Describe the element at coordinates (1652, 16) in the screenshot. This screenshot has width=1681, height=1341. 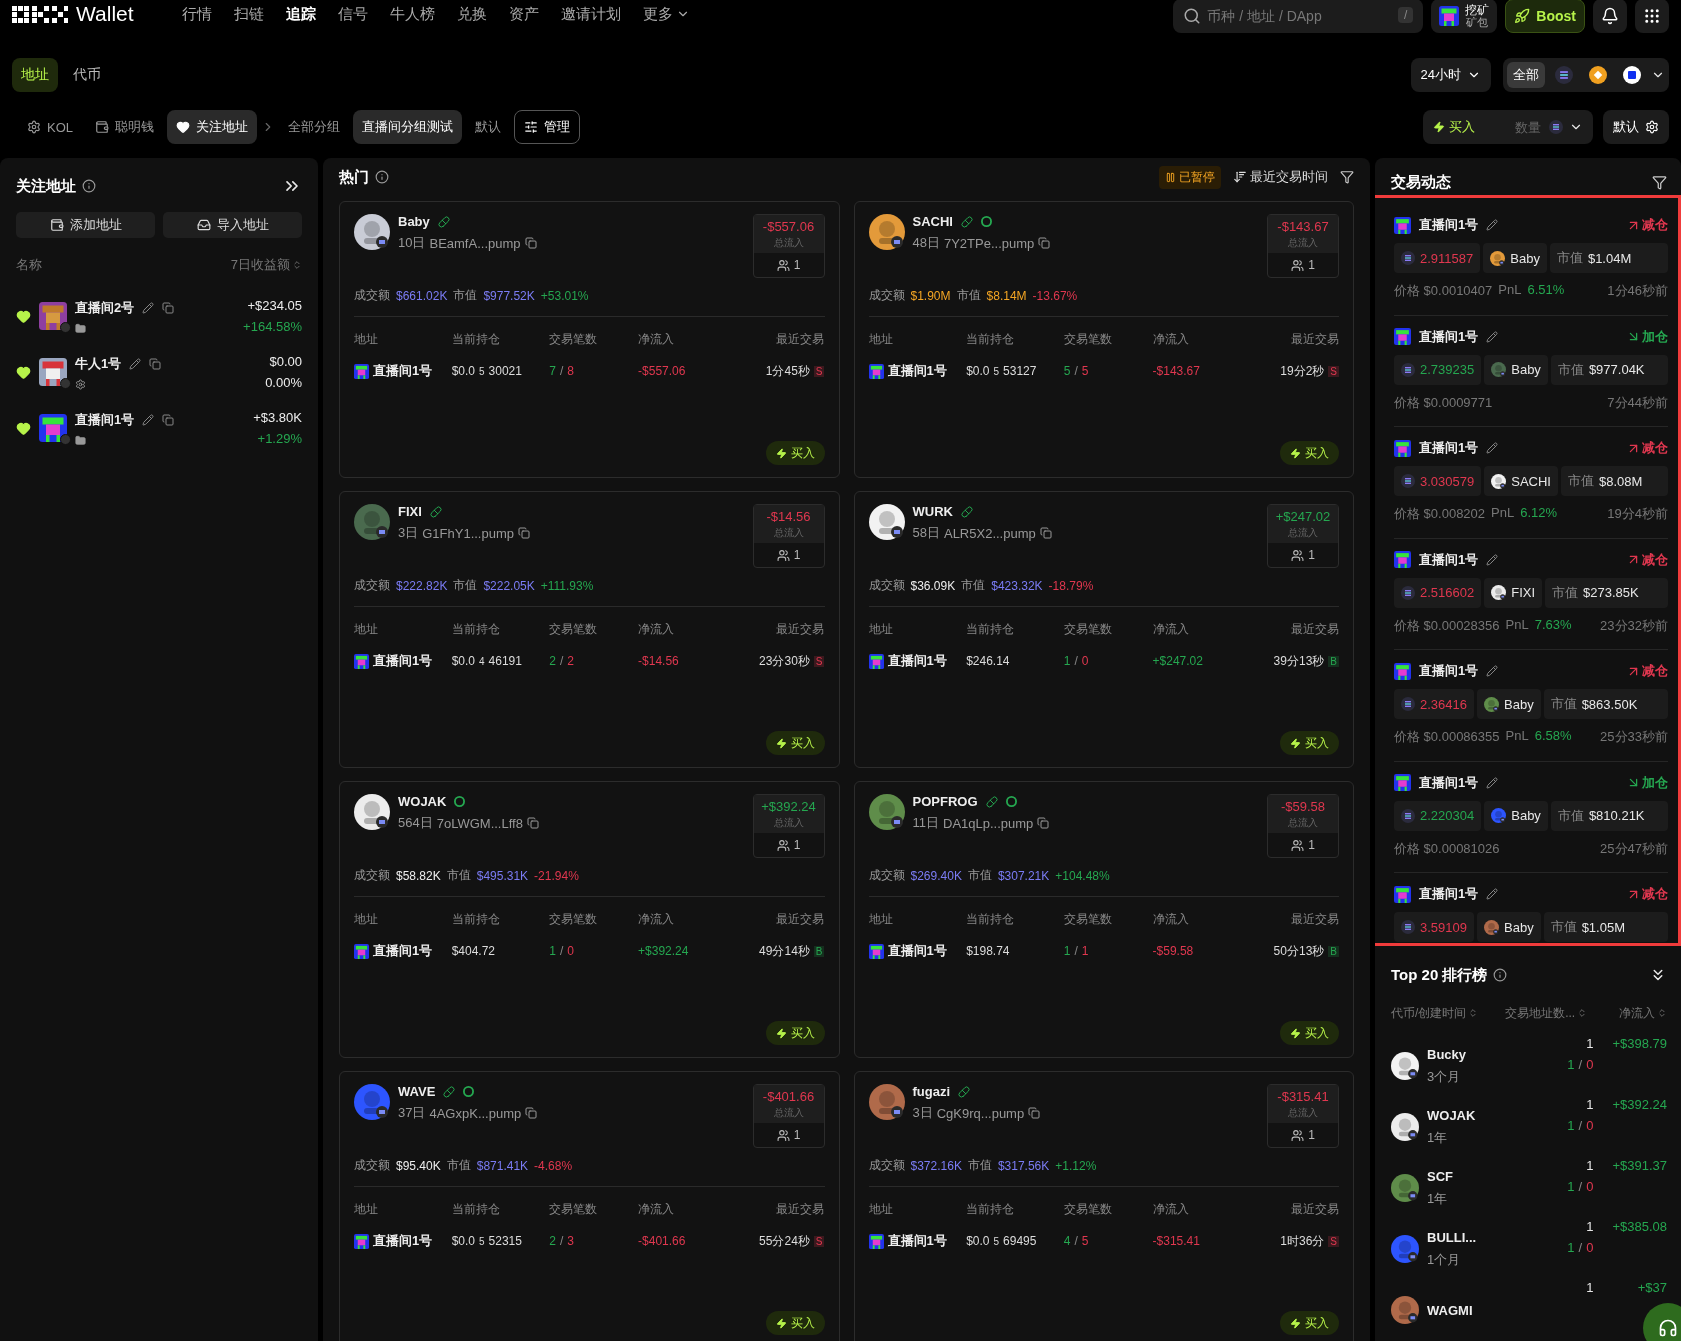
I see `apps-menu-button` at that location.